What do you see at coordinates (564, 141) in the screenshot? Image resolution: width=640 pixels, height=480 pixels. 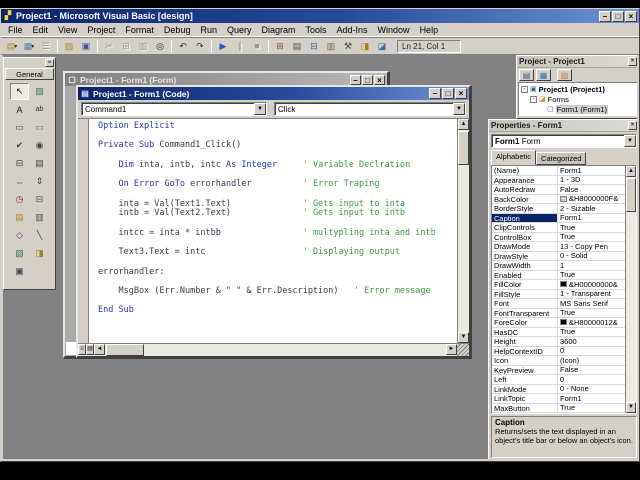 I see `properties-object-dropdown: Form1 Form ▼` at bounding box center [564, 141].